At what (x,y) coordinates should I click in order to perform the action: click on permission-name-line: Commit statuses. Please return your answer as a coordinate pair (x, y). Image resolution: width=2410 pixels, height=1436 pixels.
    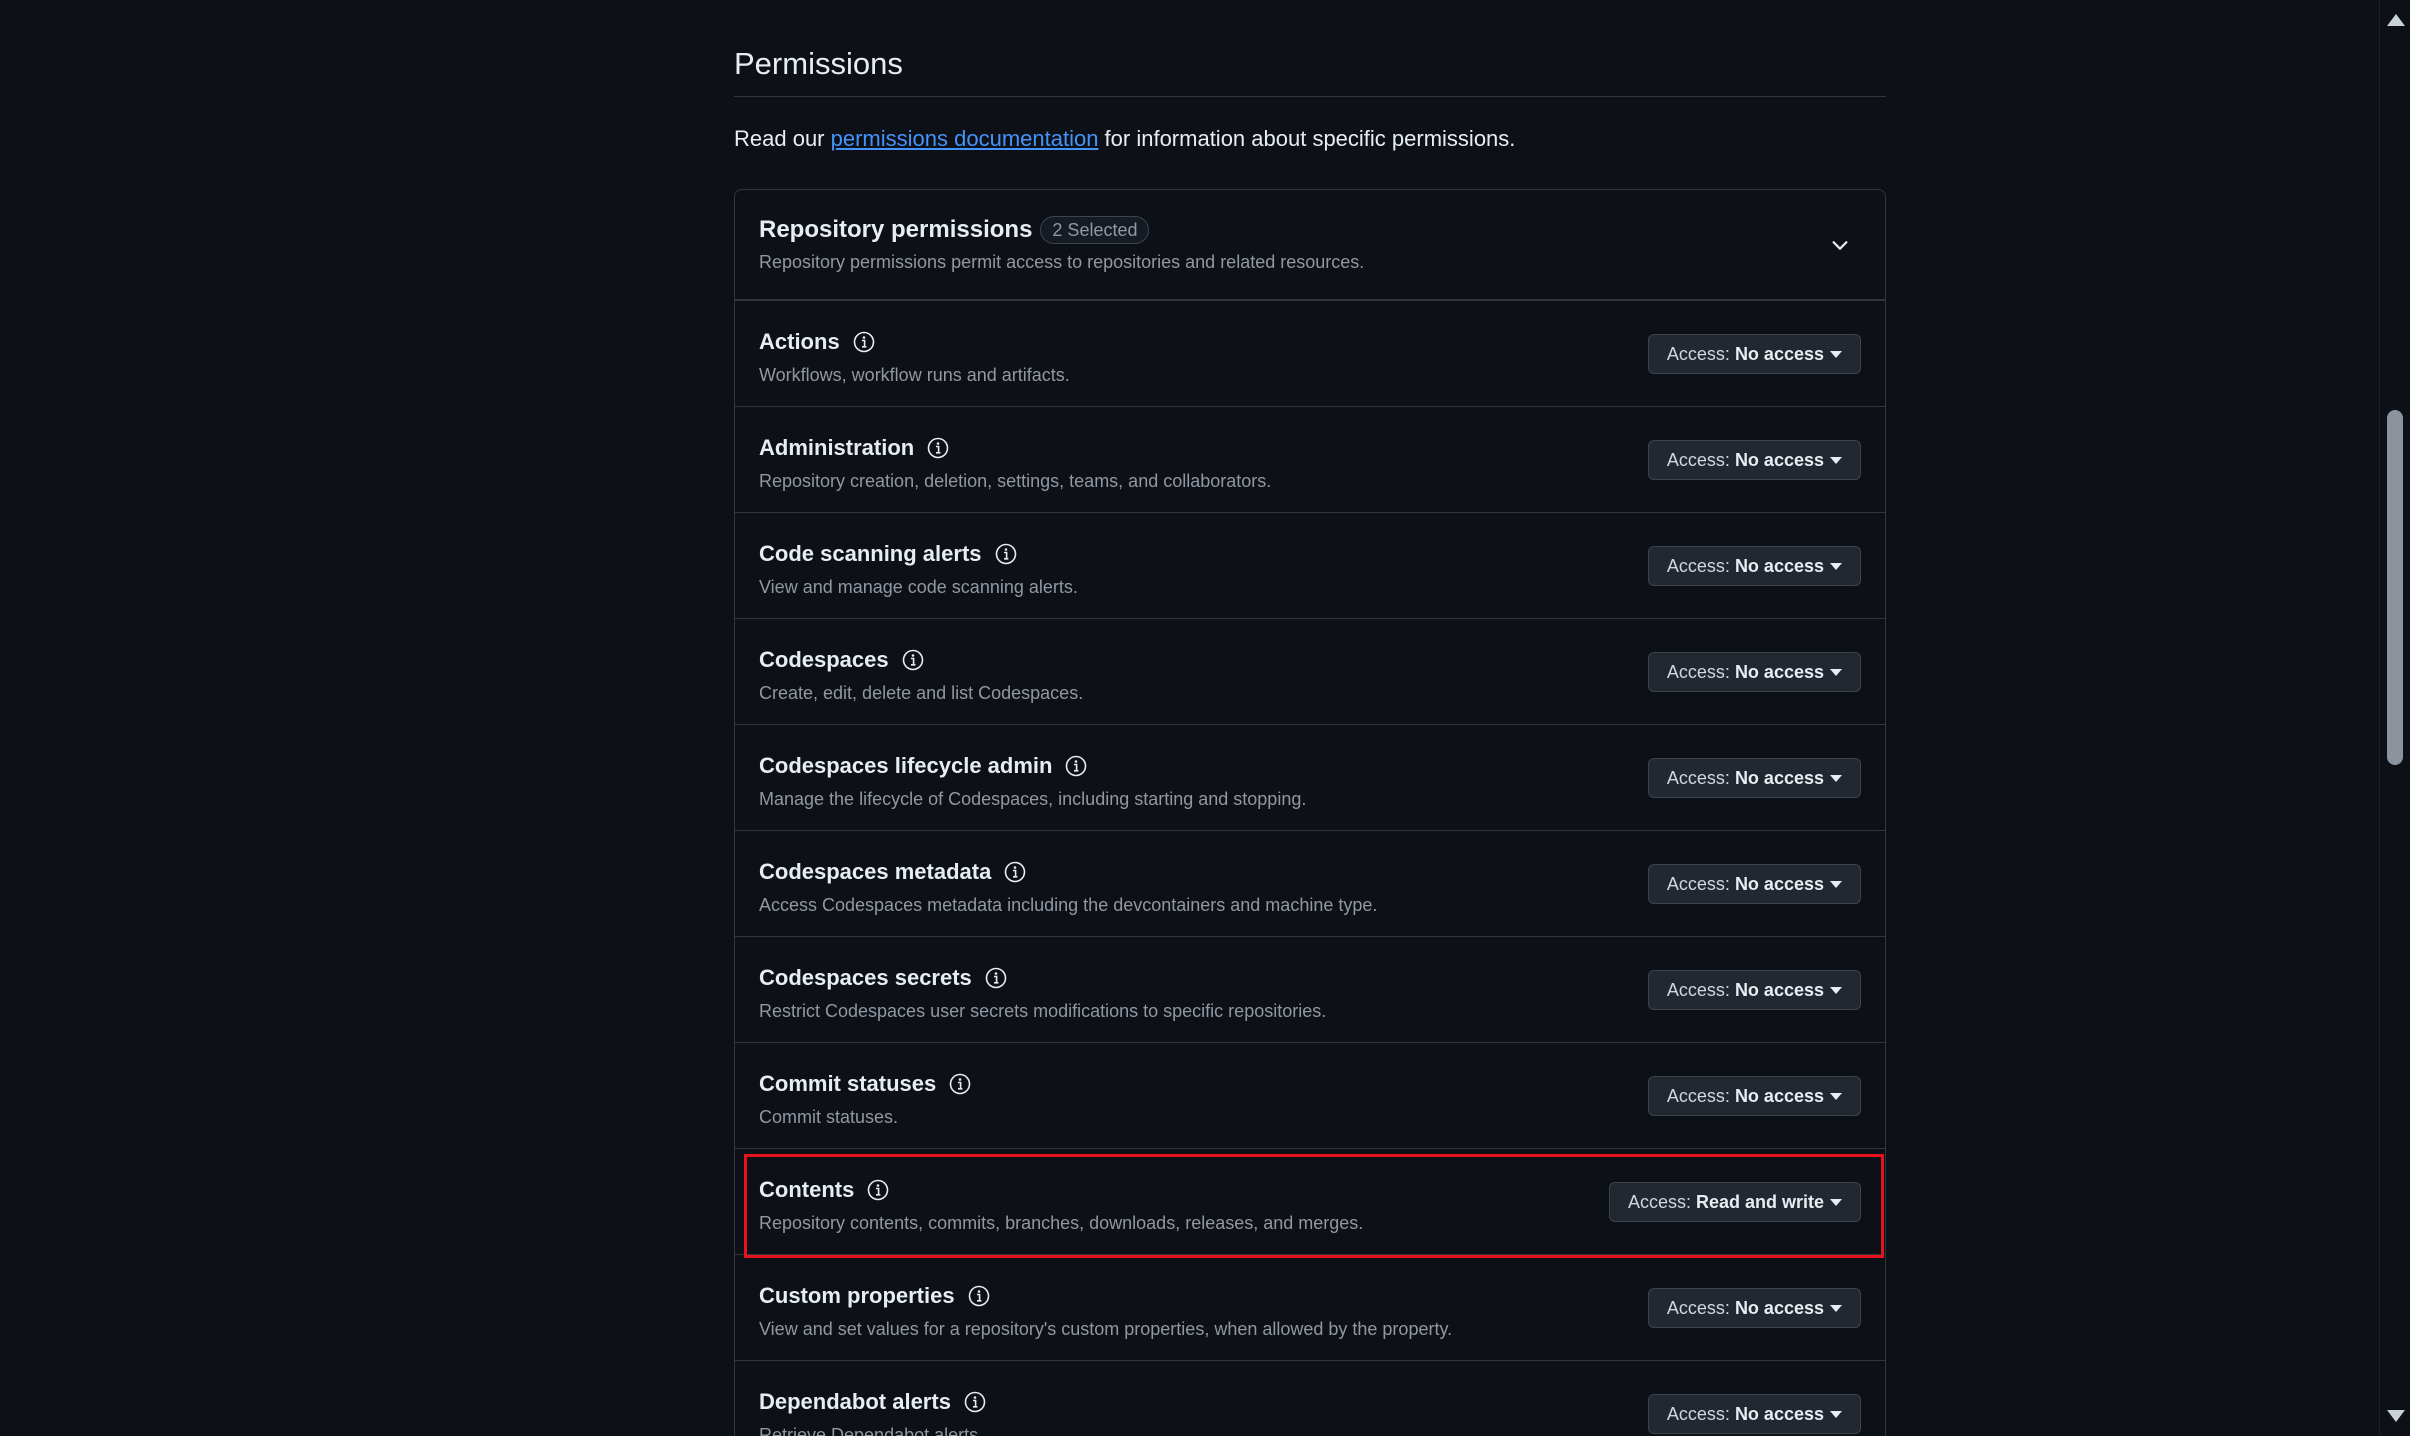
    Looking at the image, I should click on (865, 1084).